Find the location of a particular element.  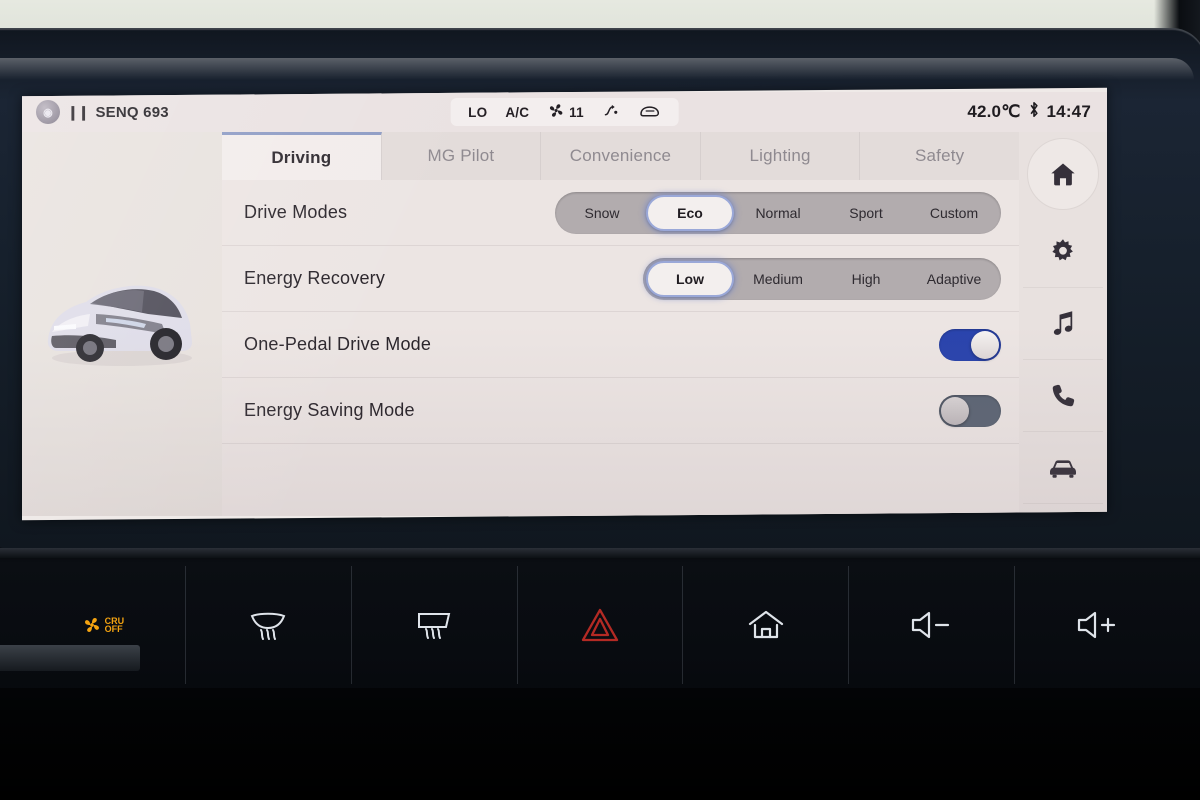

tab-label: Safety is located at coordinates (939, 155).